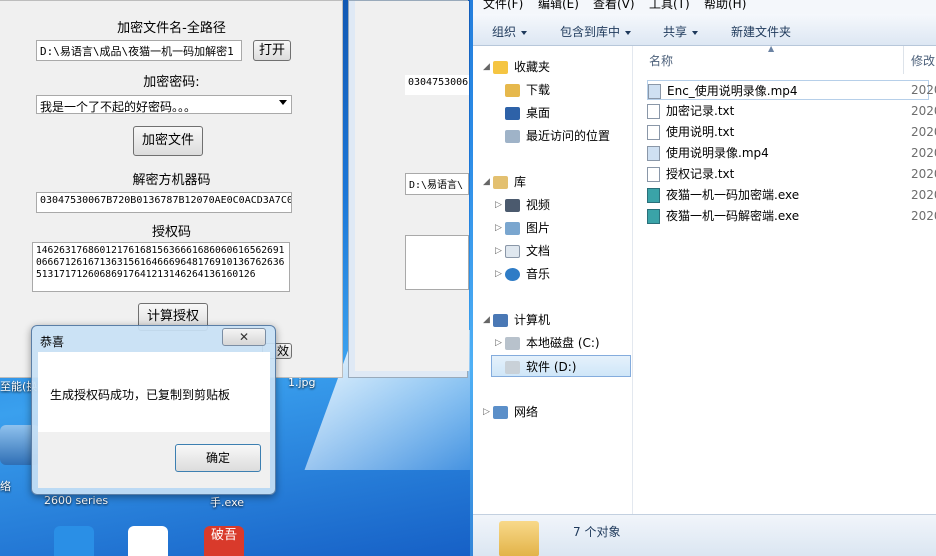 The height and width of the screenshot is (556, 936). I want to click on pictures-icon, so click(512, 228).